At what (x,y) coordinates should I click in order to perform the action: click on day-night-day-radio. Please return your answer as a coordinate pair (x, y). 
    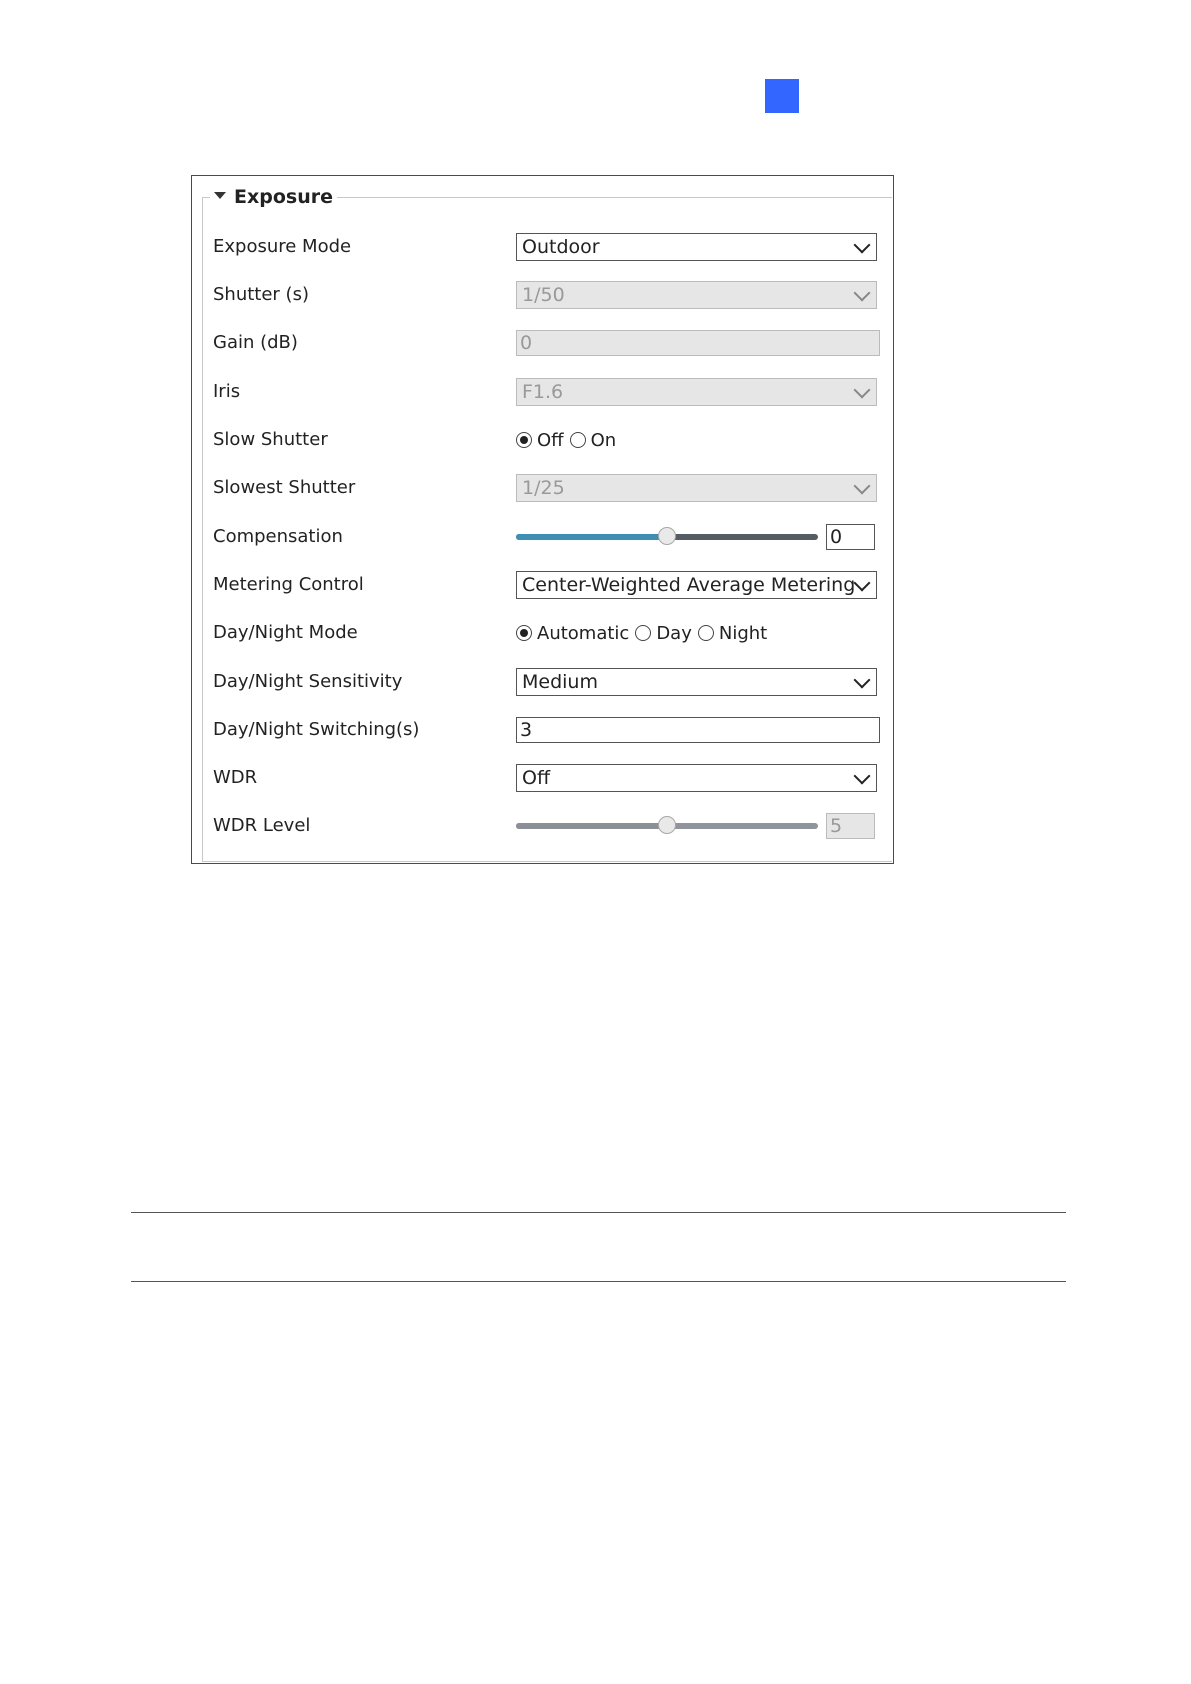
    Looking at the image, I should click on (643, 633).